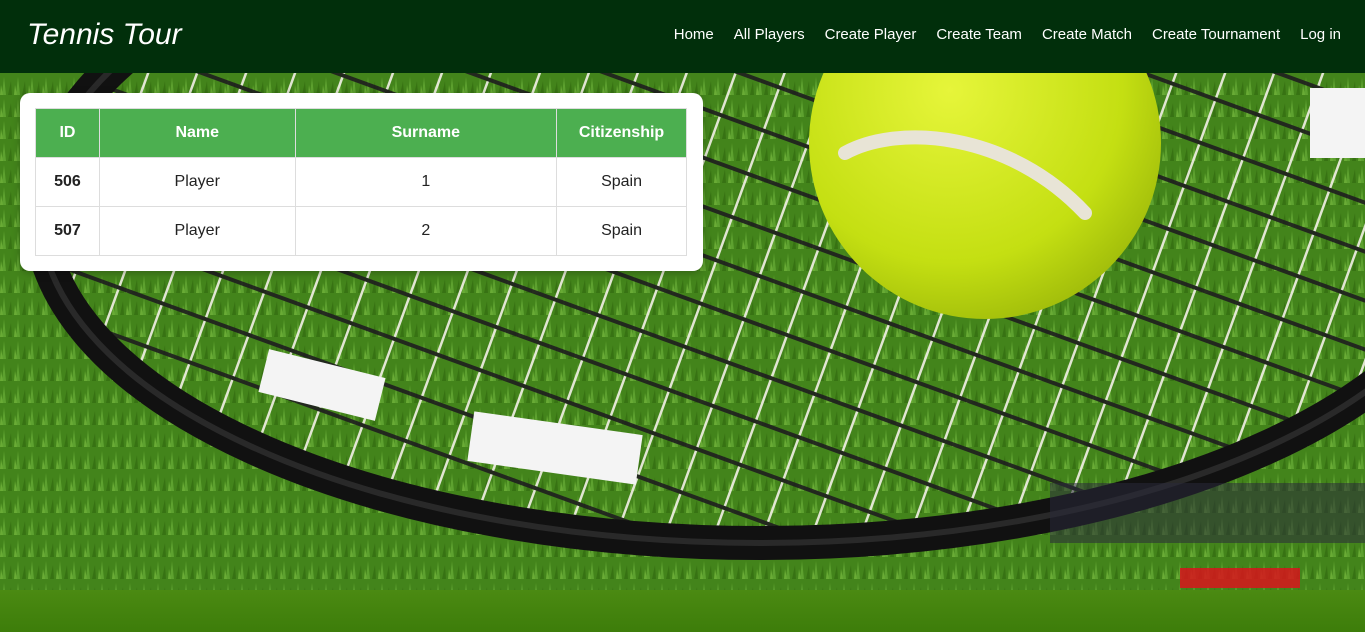 The image size is (1365, 632). I want to click on nav-home: Home, so click(694, 34).